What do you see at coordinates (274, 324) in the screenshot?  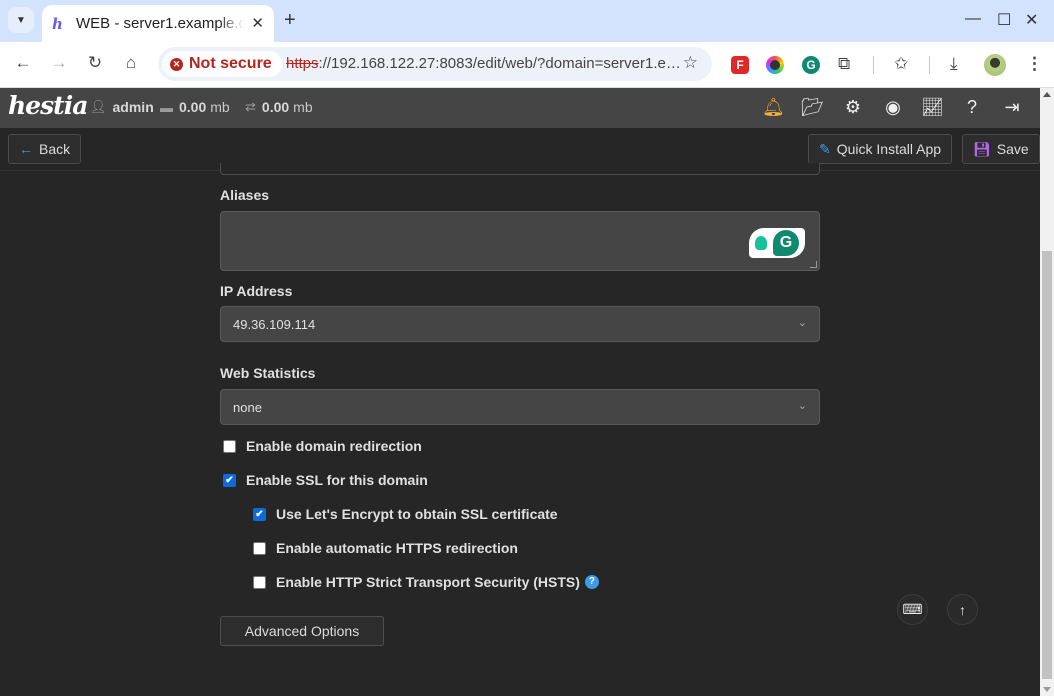 I see `ip-address-value: 49.36.109.114` at bounding box center [274, 324].